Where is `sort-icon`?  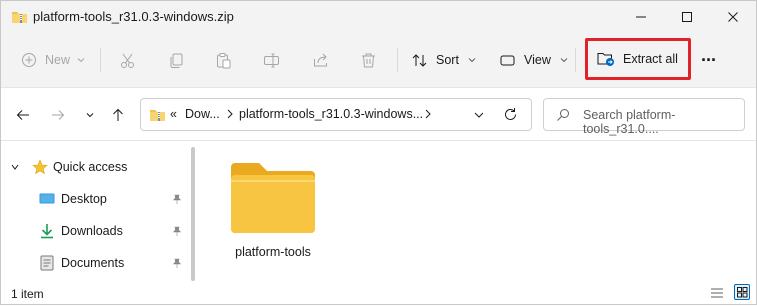 sort-icon is located at coordinates (419, 60).